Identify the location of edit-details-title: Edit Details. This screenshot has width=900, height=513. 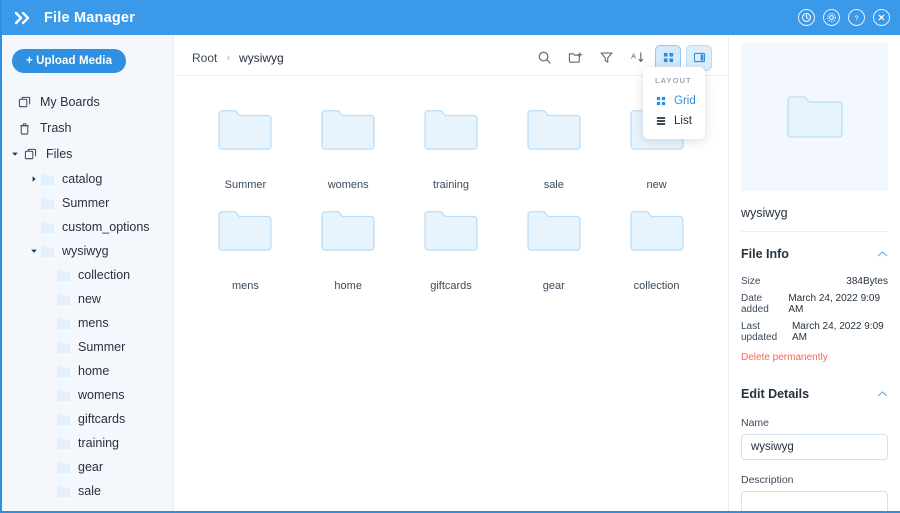
(775, 394).